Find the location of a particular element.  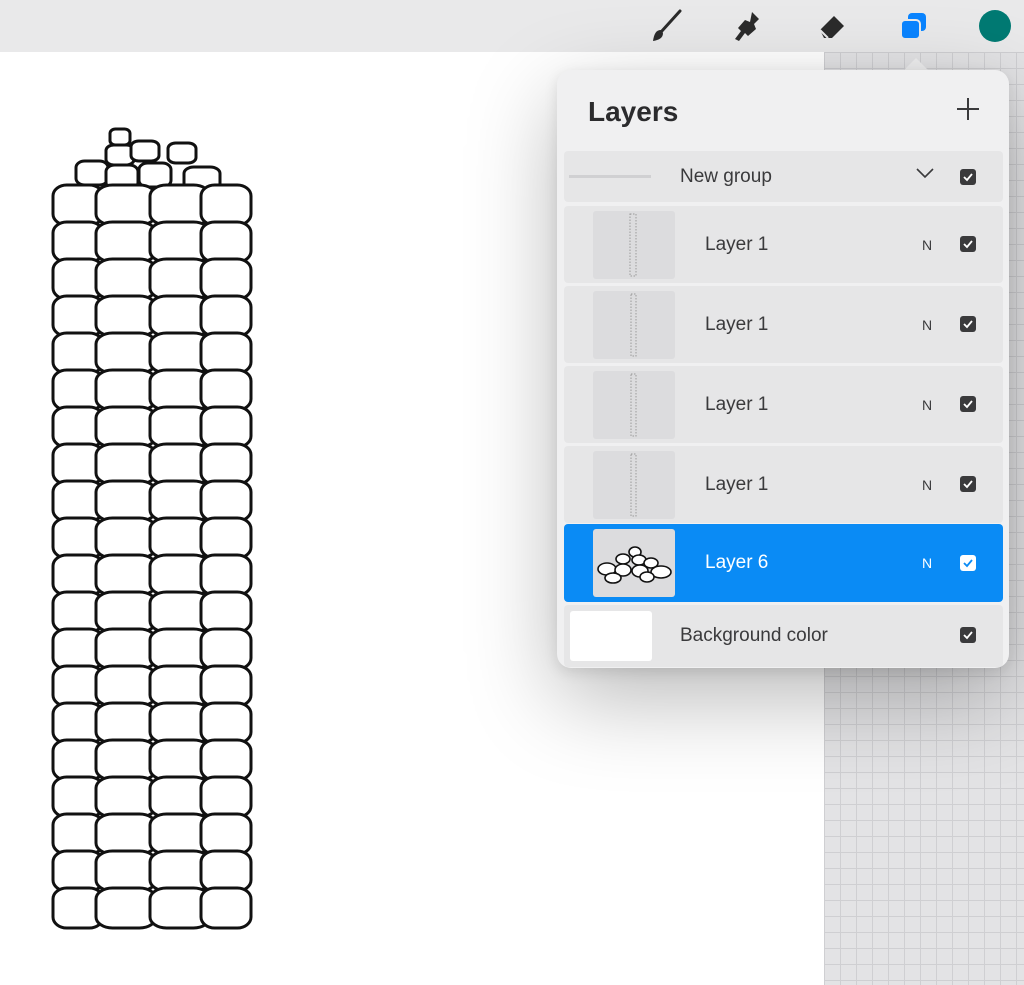

panel-title: Layers is located at coordinates (633, 111).